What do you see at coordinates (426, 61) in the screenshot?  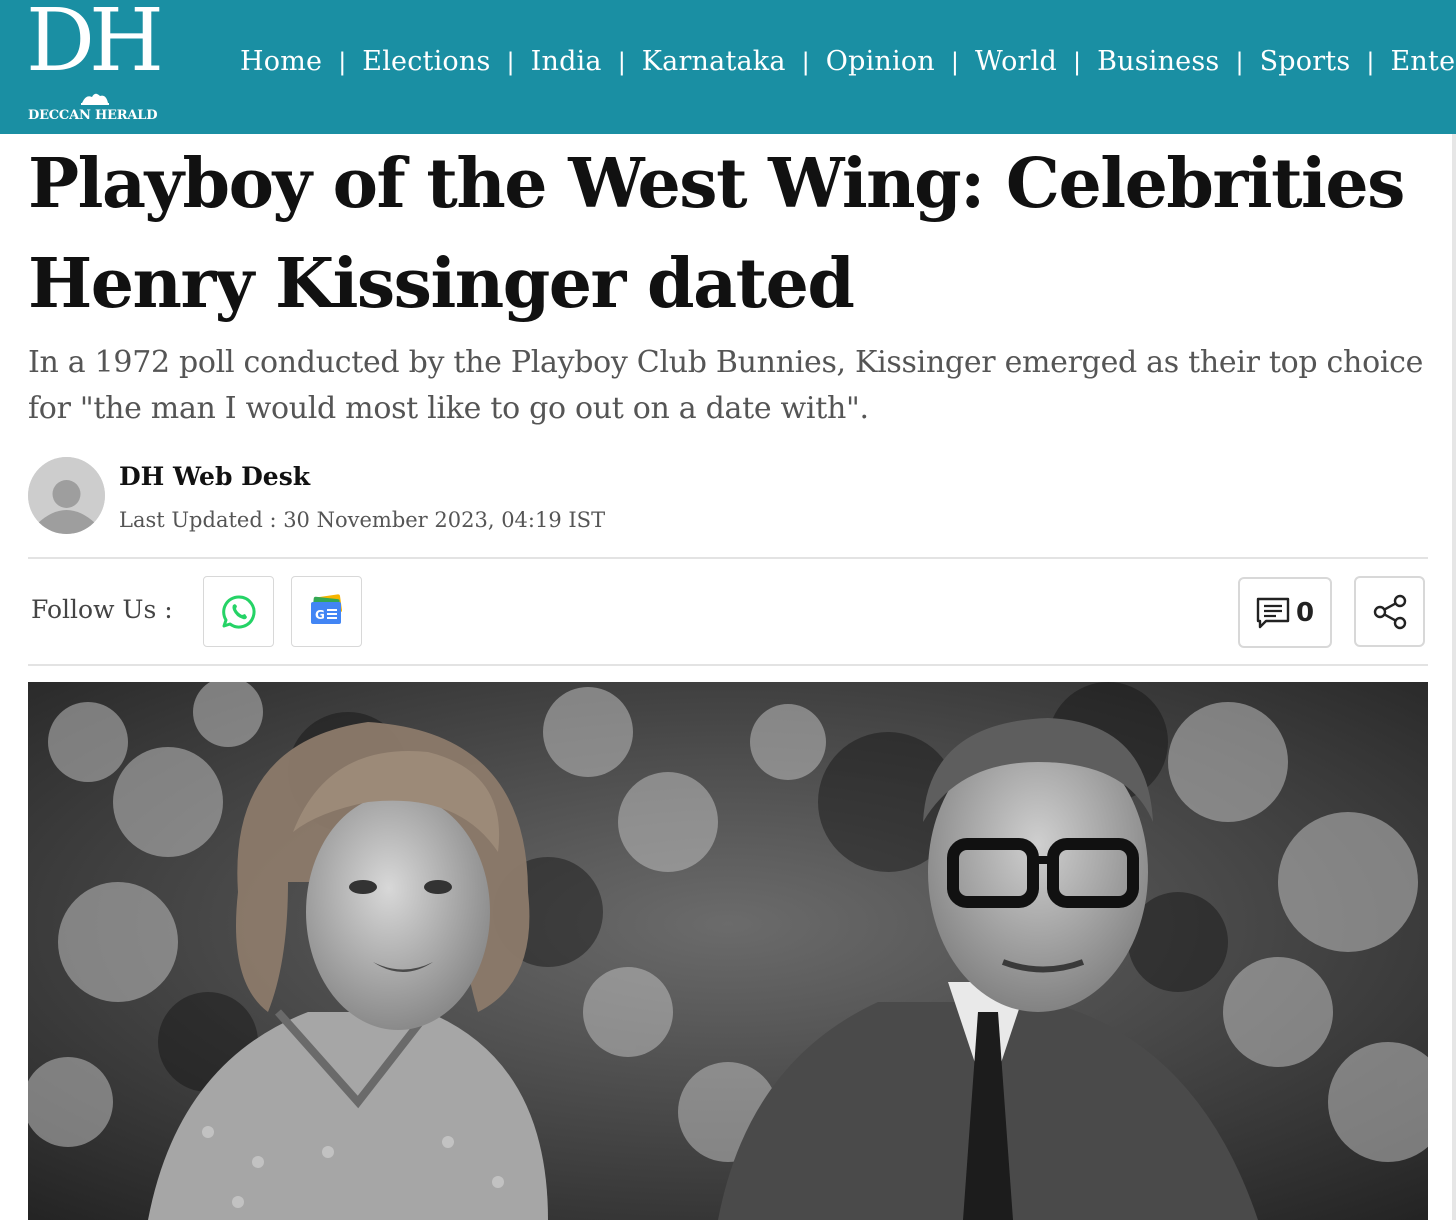 I see `nav-elections: Elections` at bounding box center [426, 61].